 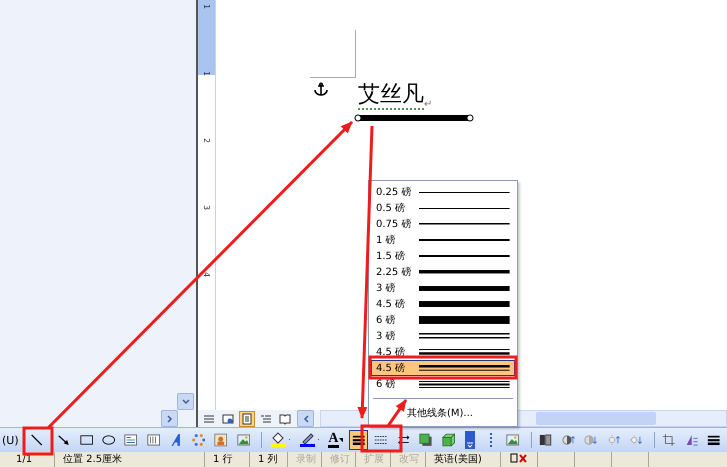 What do you see at coordinates (10, 440) in the screenshot?
I see `drawing-menu-label: (U)` at bounding box center [10, 440].